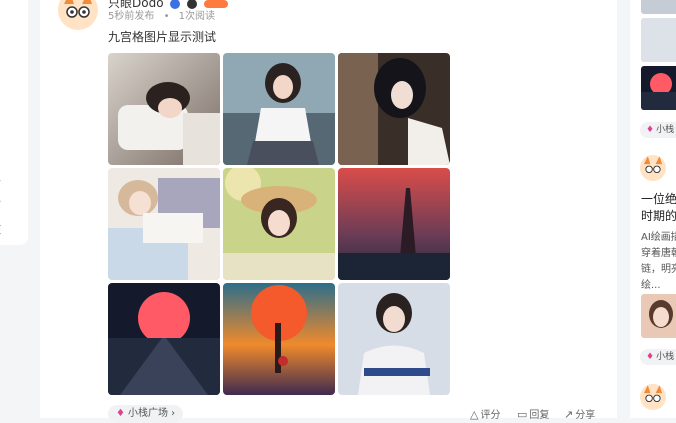 This screenshot has width=676, height=423. I want to click on share-button: ↗ 分享, so click(579, 413).